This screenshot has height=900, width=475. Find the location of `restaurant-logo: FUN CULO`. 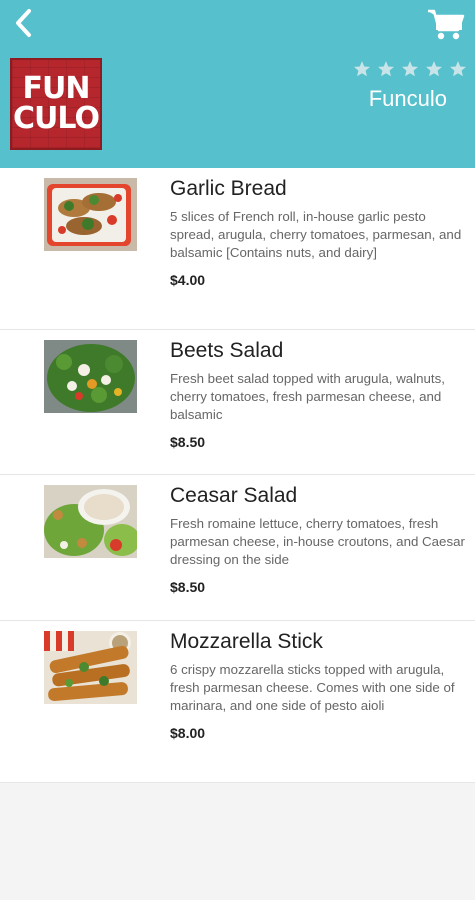

restaurant-logo: FUN CULO is located at coordinates (56, 104).